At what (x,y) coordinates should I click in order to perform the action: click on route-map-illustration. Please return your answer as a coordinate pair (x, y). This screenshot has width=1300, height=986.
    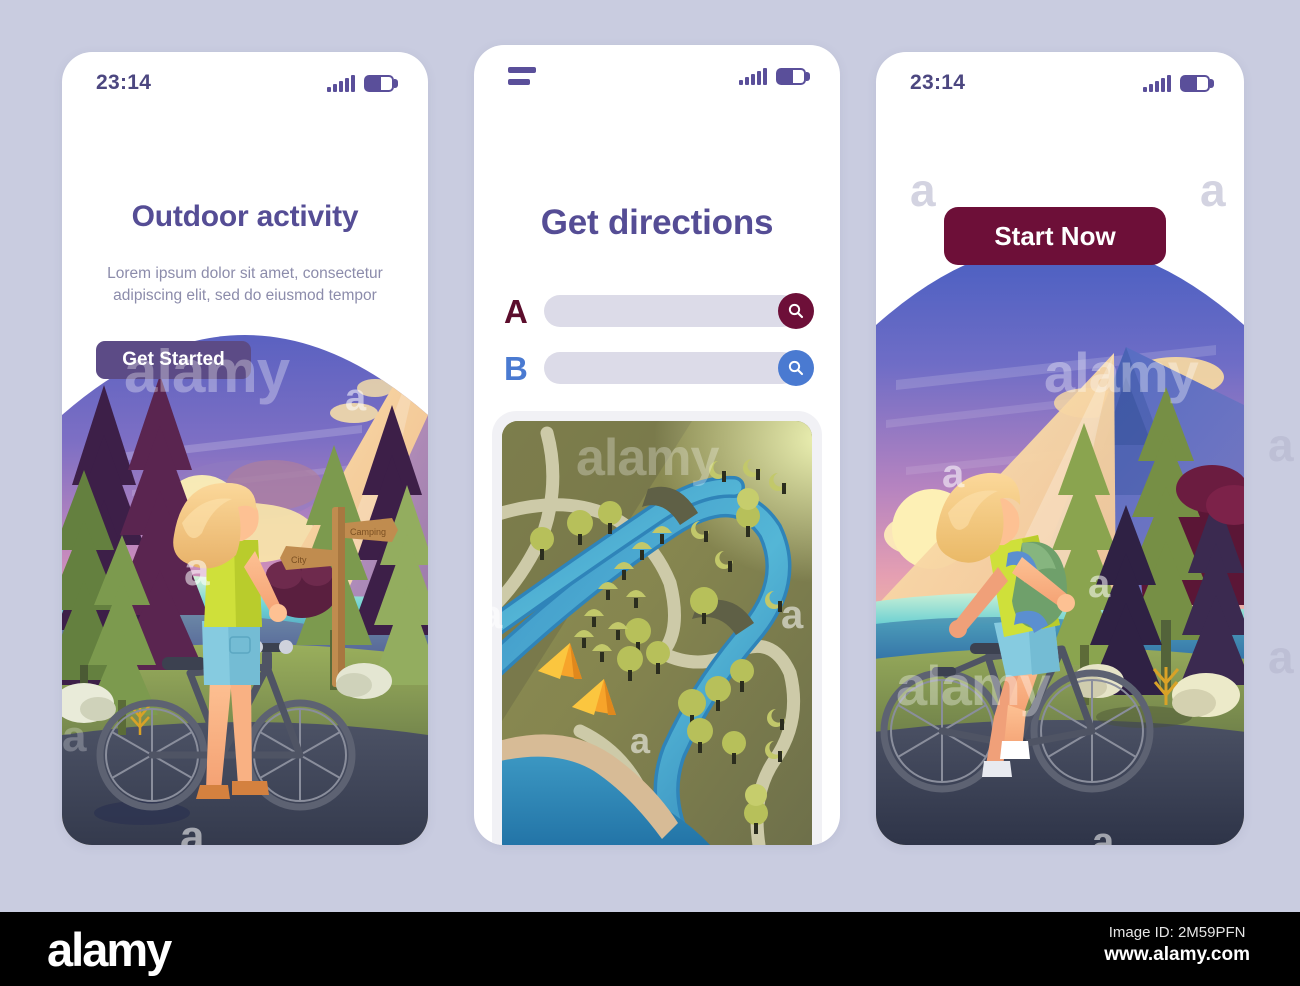
    Looking at the image, I should click on (657, 633).